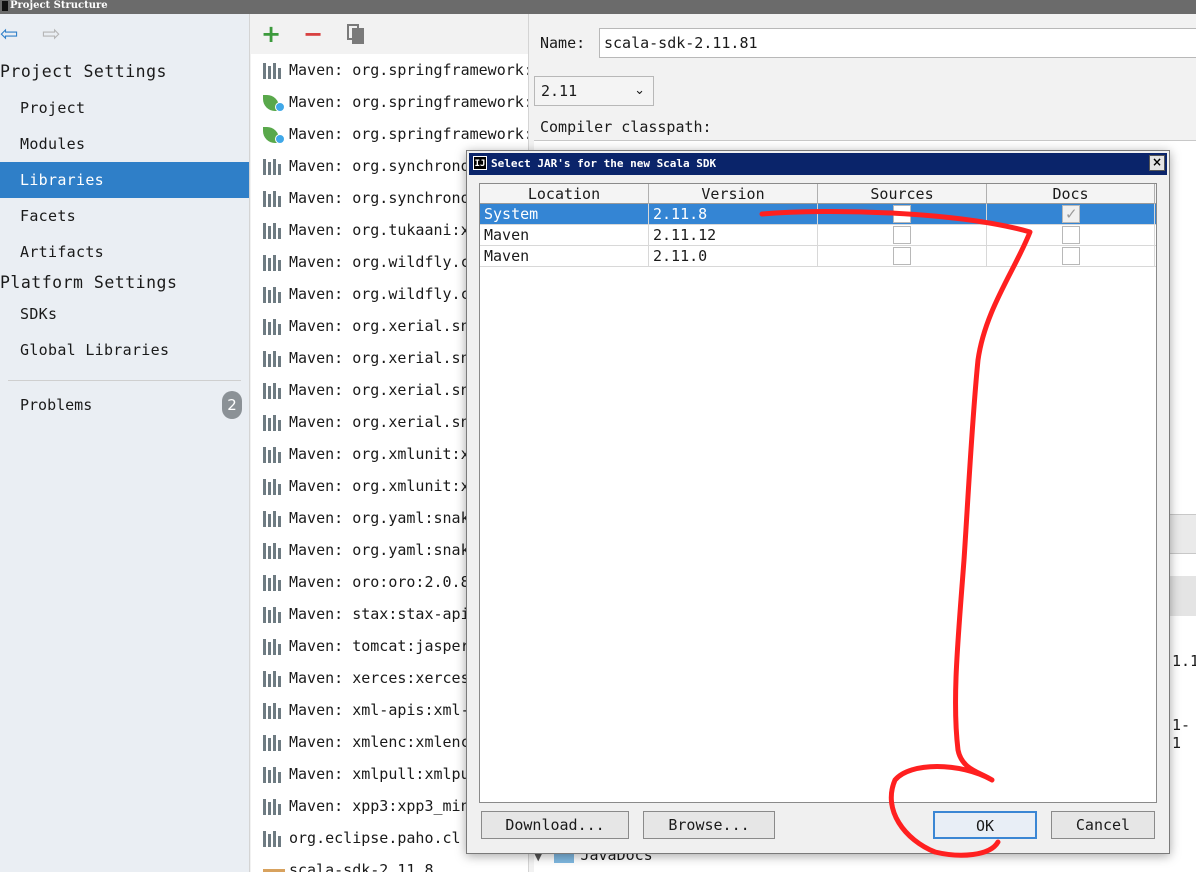 The image size is (1196, 872). I want to click on column-header-docs: Docs, so click(1071, 194).